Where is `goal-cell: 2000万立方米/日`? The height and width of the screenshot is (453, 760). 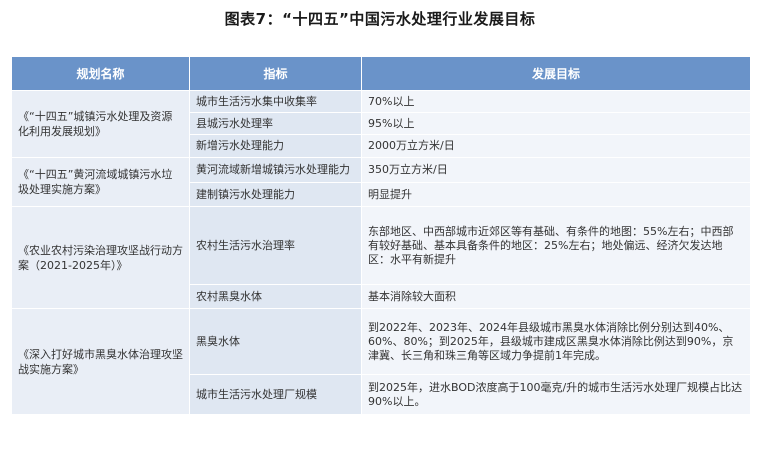
goal-cell: 2000万立方米/日 is located at coordinates (556, 146).